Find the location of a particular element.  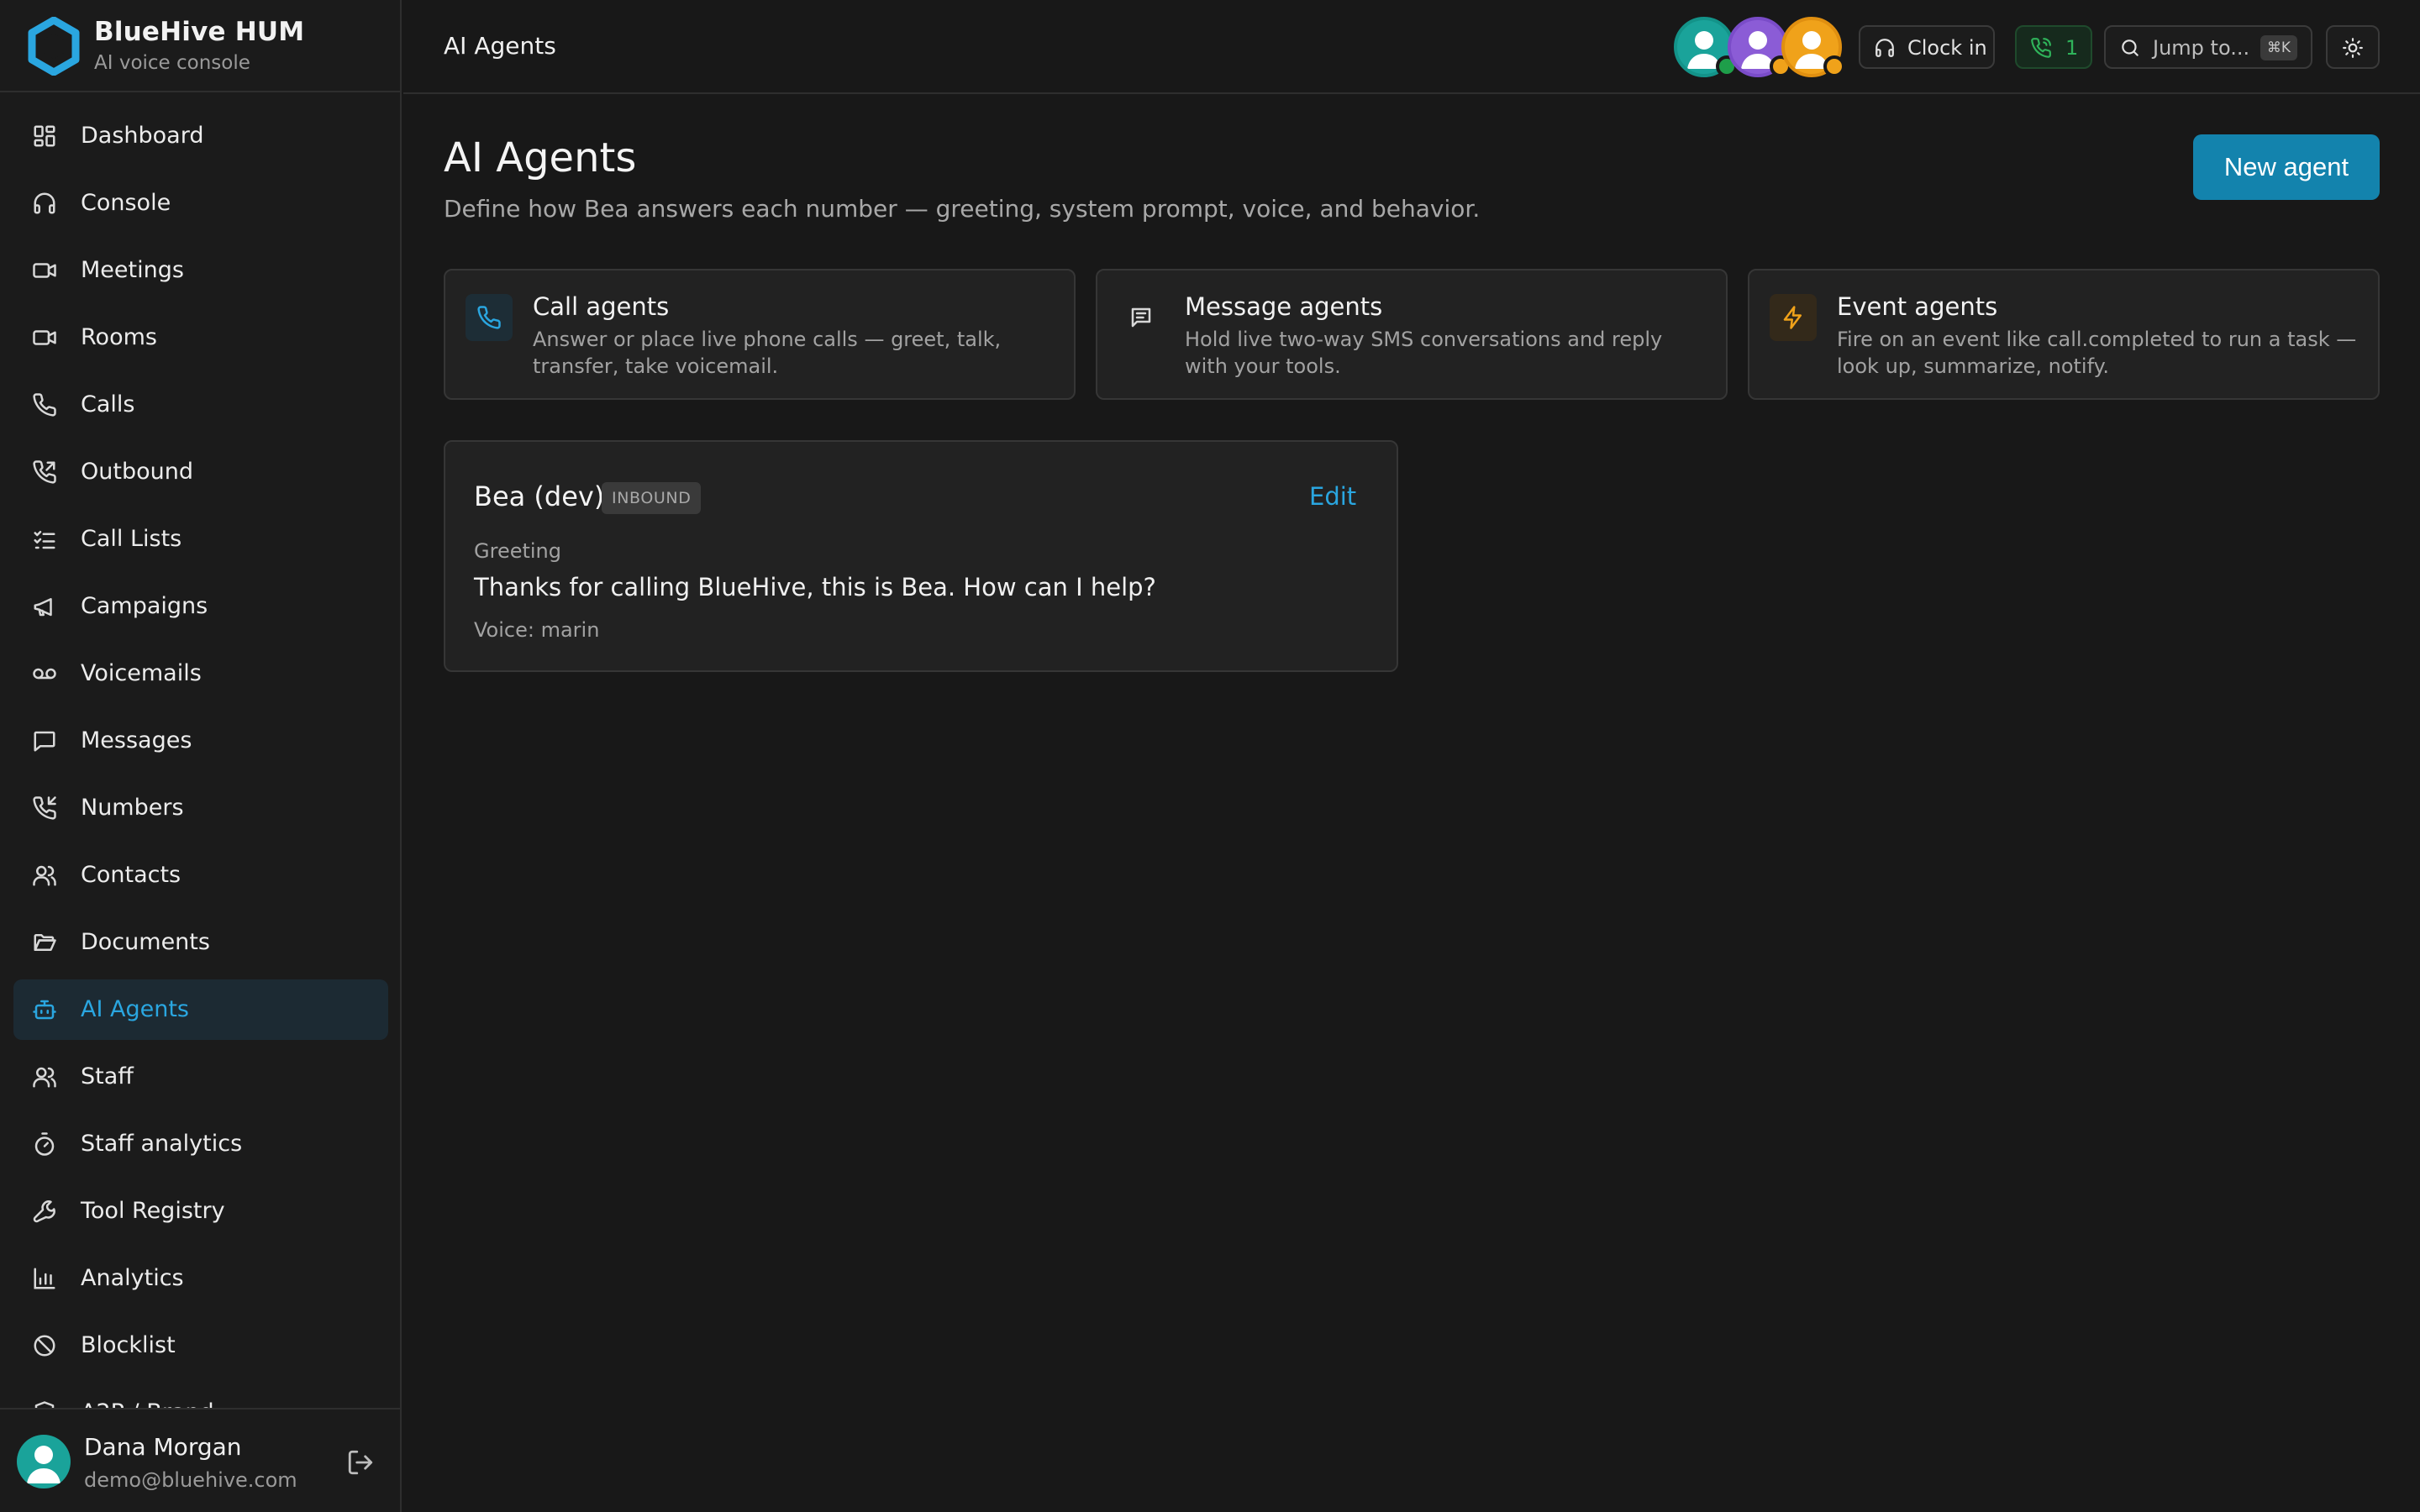

message-agents-icon-box is located at coordinates (1141, 317).